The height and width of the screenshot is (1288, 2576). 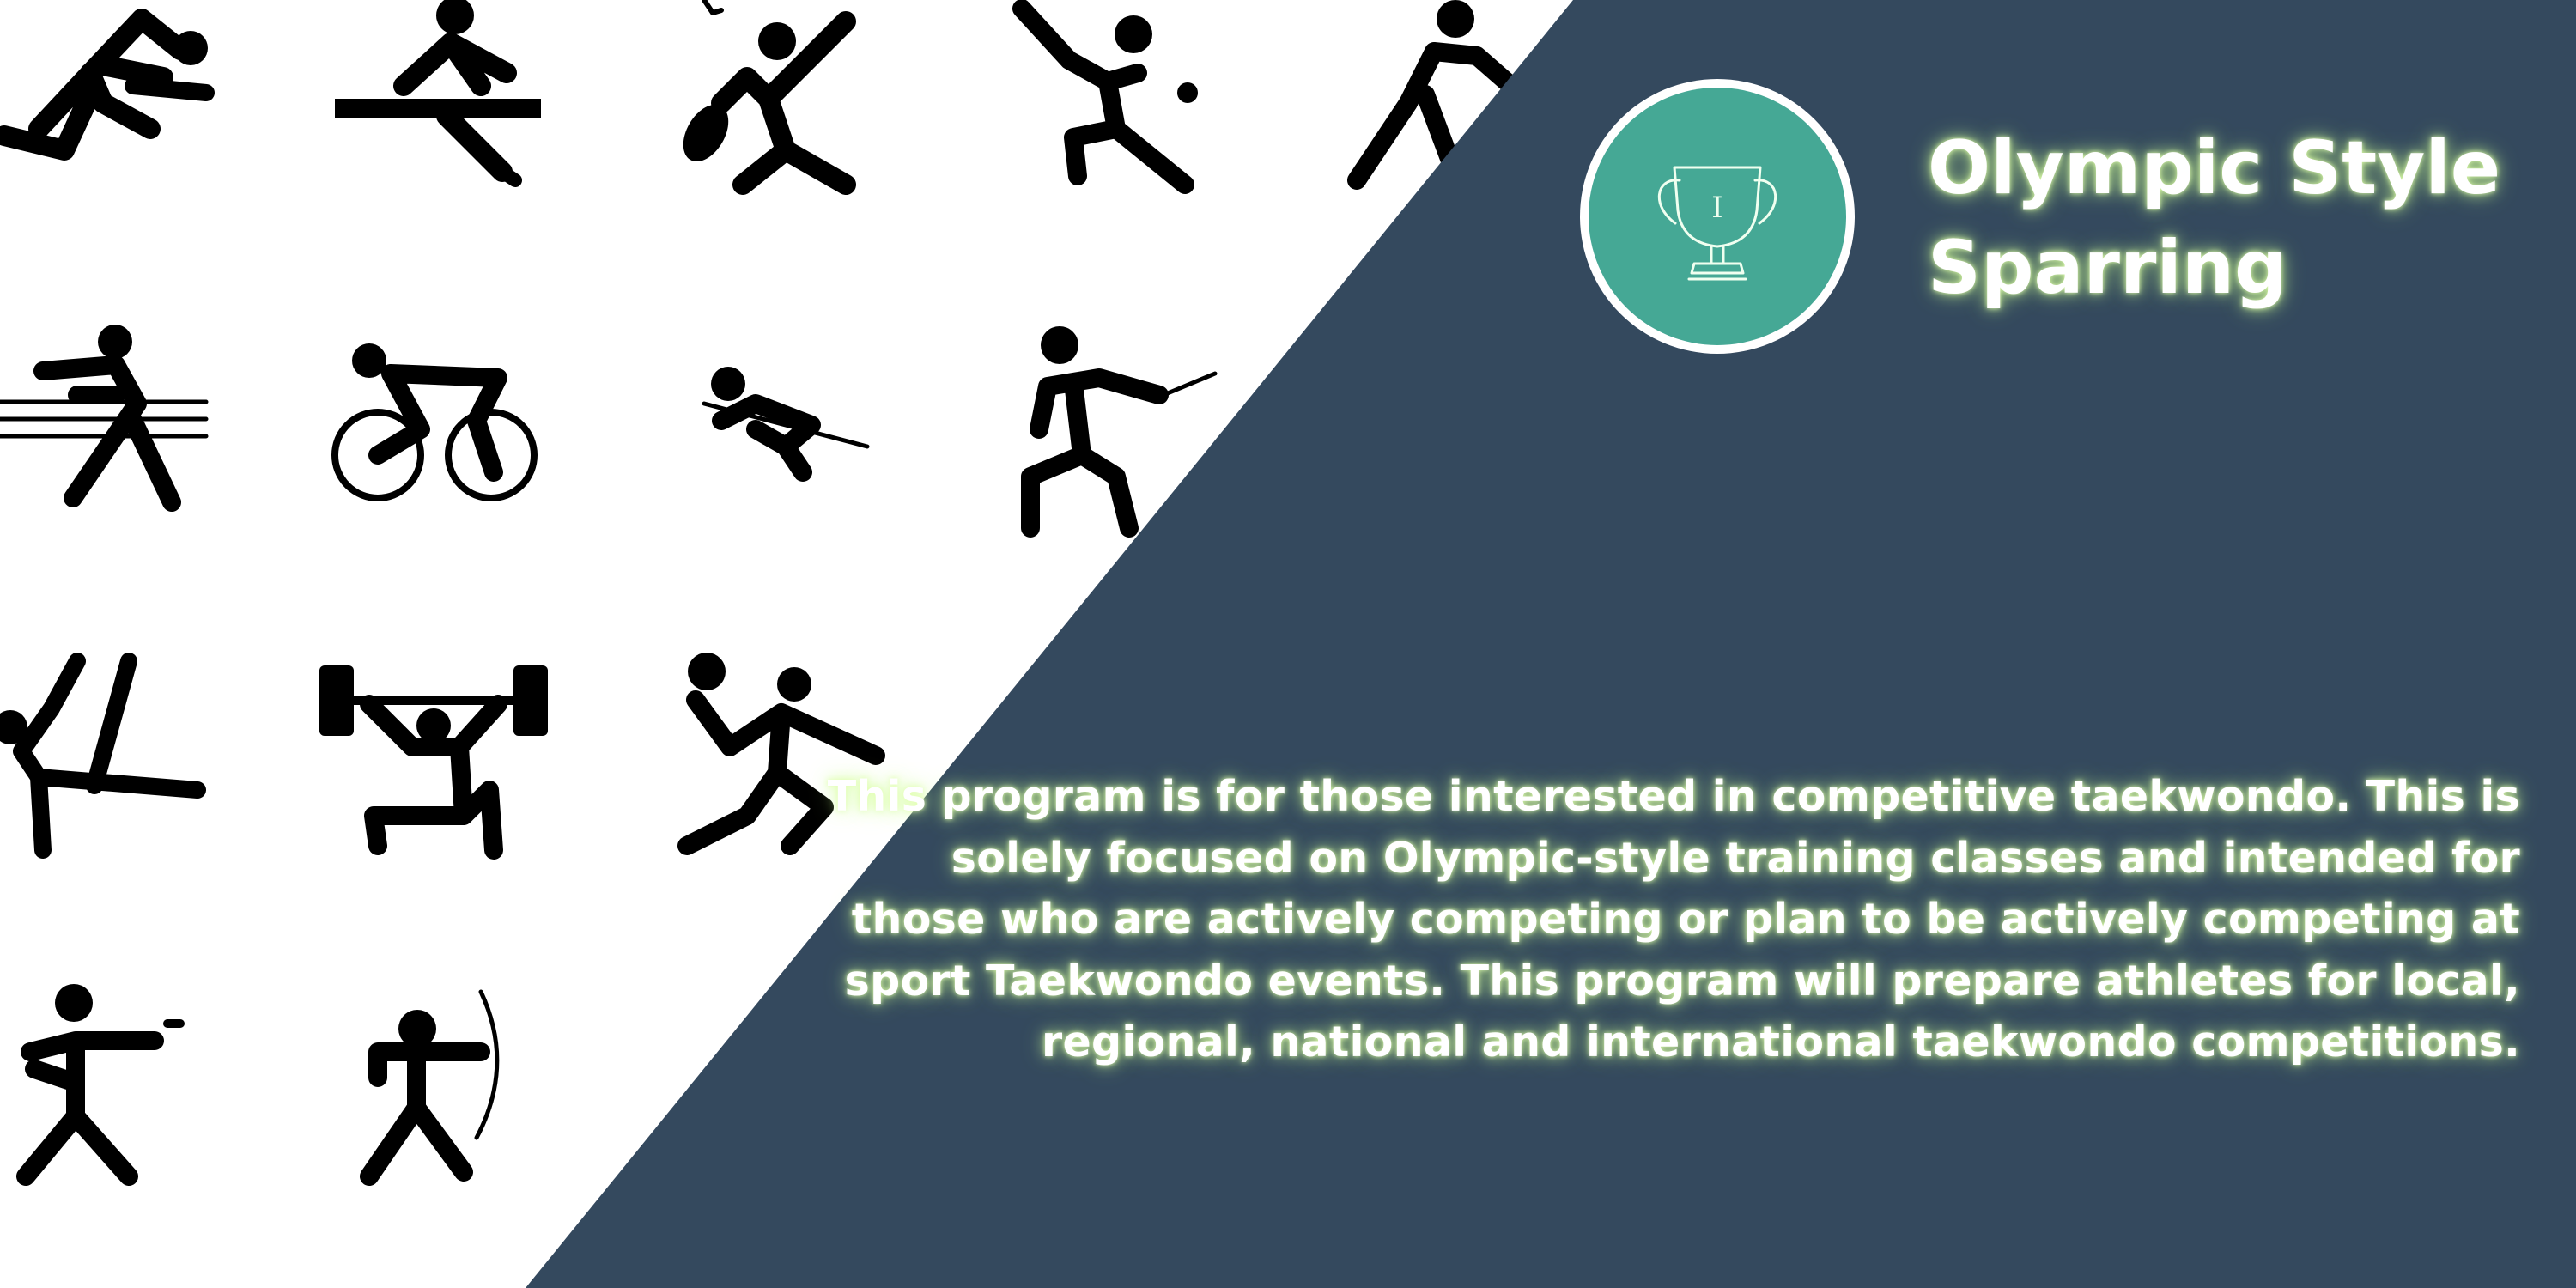 What do you see at coordinates (2214, 218) in the screenshot?
I see `program-title: Olympic Style Sparring` at bounding box center [2214, 218].